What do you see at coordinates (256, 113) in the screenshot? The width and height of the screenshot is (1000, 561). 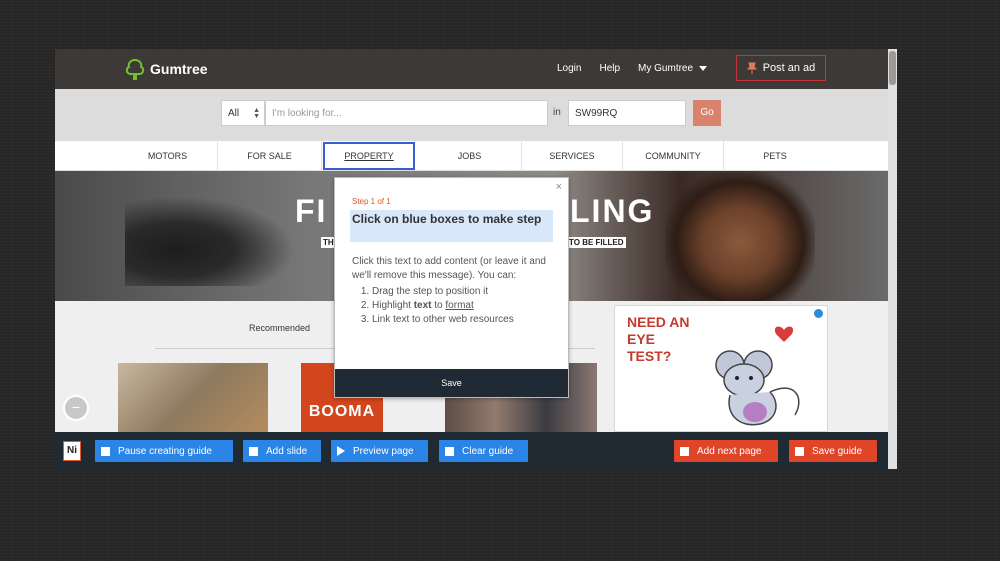 I see `updown-arrow-icon: ▲ ▼` at bounding box center [256, 113].